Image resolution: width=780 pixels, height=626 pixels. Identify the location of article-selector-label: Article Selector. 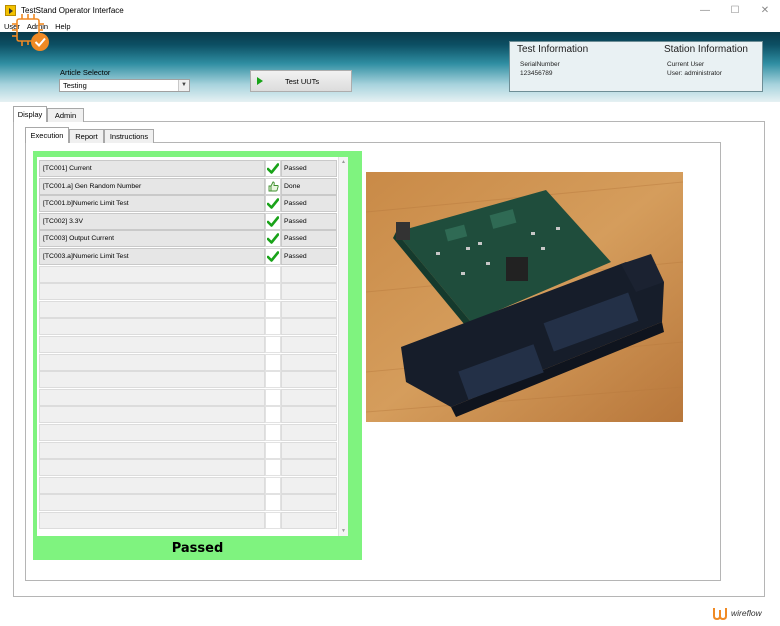
(85, 72).